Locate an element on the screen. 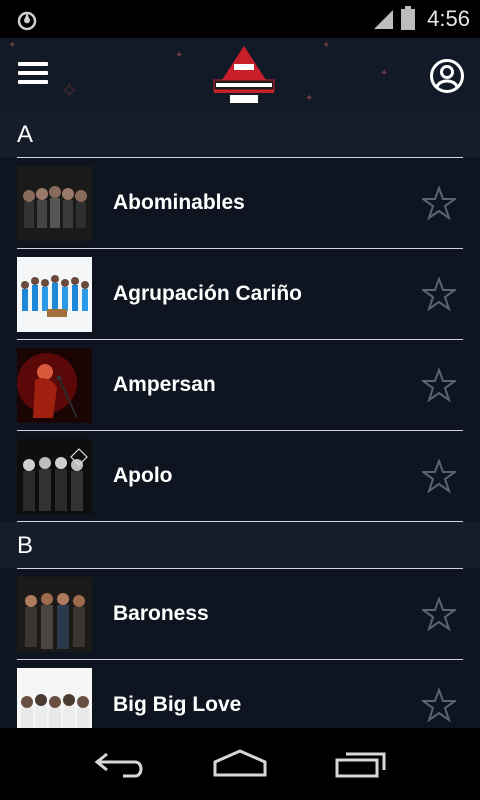 The height and width of the screenshot is (800, 480). app-header: ✦ ✧ ✦ ✦ ✦ ✦ is located at coordinates (240, 74).